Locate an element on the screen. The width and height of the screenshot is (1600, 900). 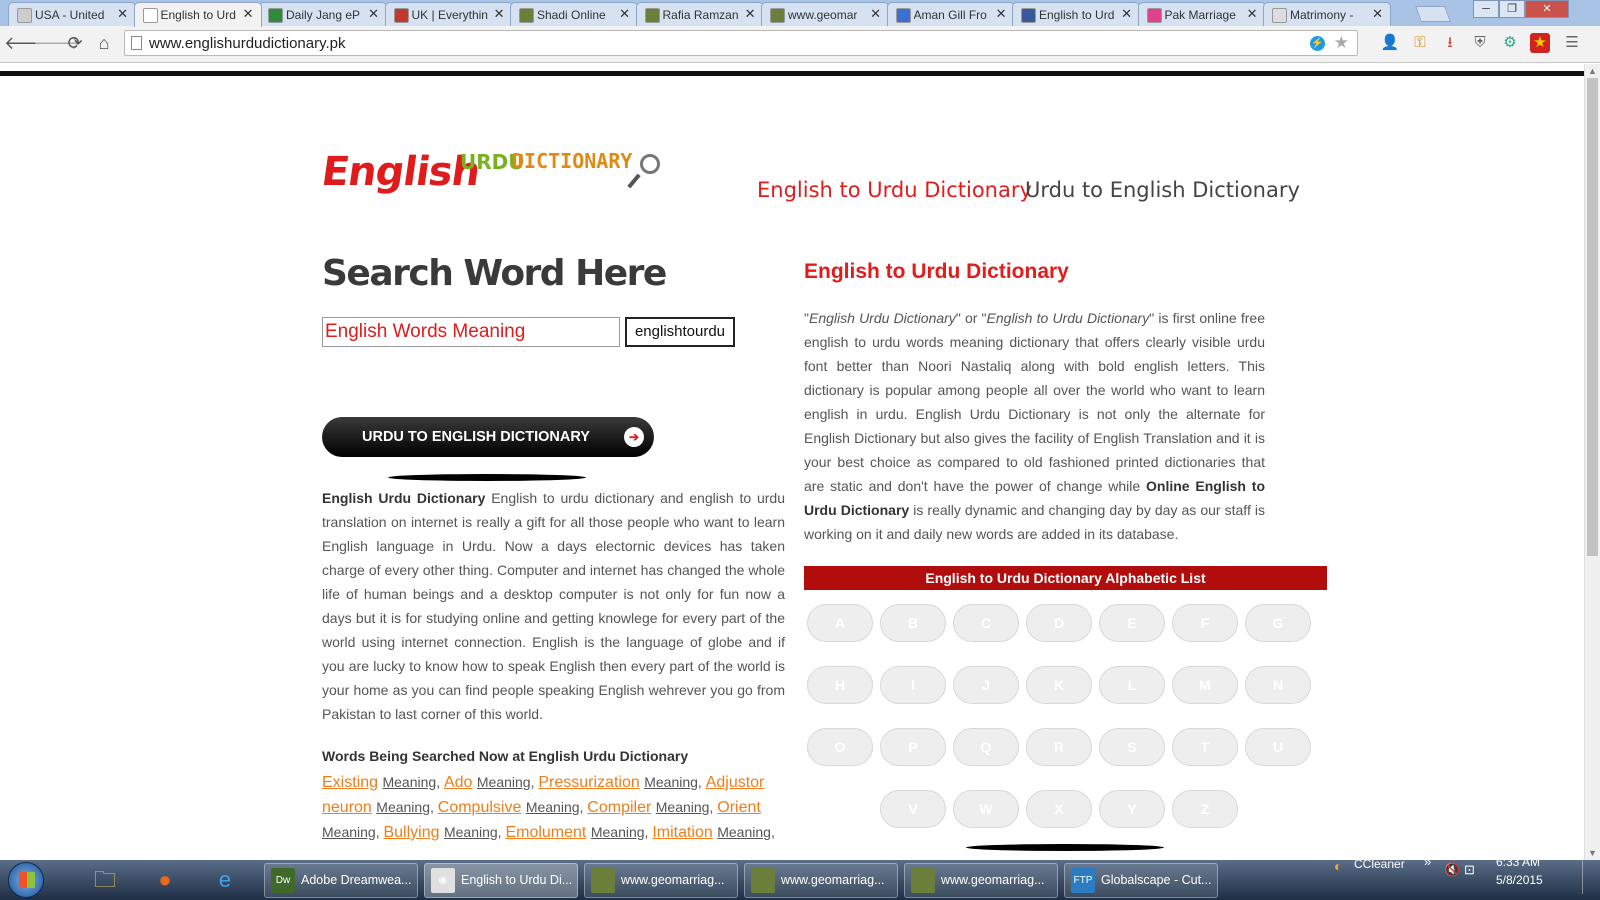
clock-time: 6:33 AM is located at coordinates (1518, 862).